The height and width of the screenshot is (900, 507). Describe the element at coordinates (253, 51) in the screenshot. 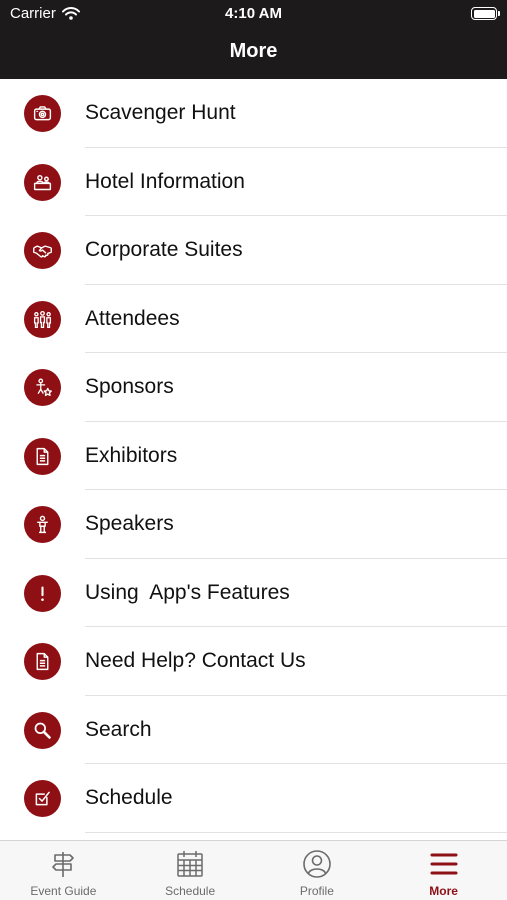

I see `page-title: More` at that location.